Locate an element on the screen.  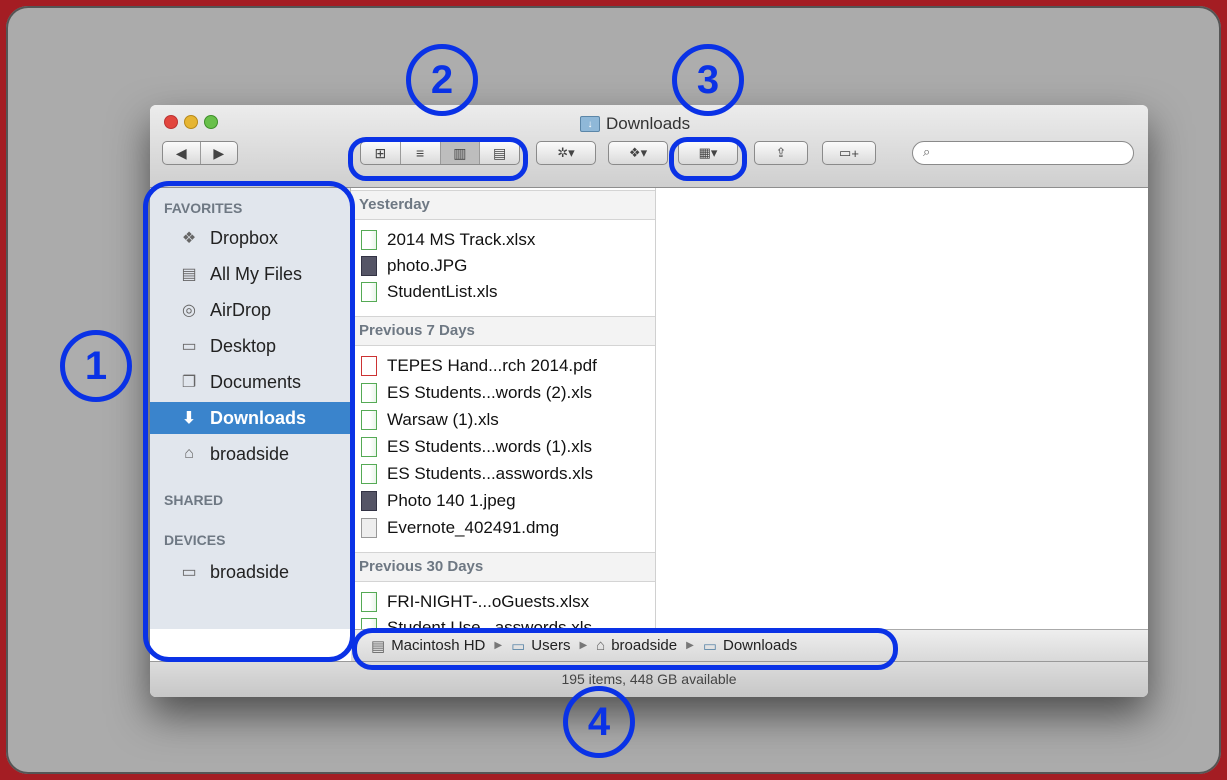
file-name: ES Students...words (1).xls is located at coordinates (490, 446).